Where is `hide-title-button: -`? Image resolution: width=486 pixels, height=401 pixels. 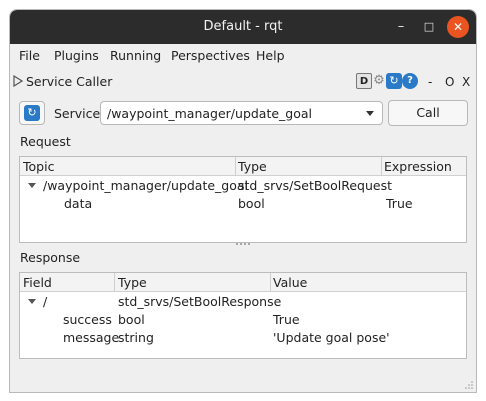 hide-title-button: - is located at coordinates (430, 82).